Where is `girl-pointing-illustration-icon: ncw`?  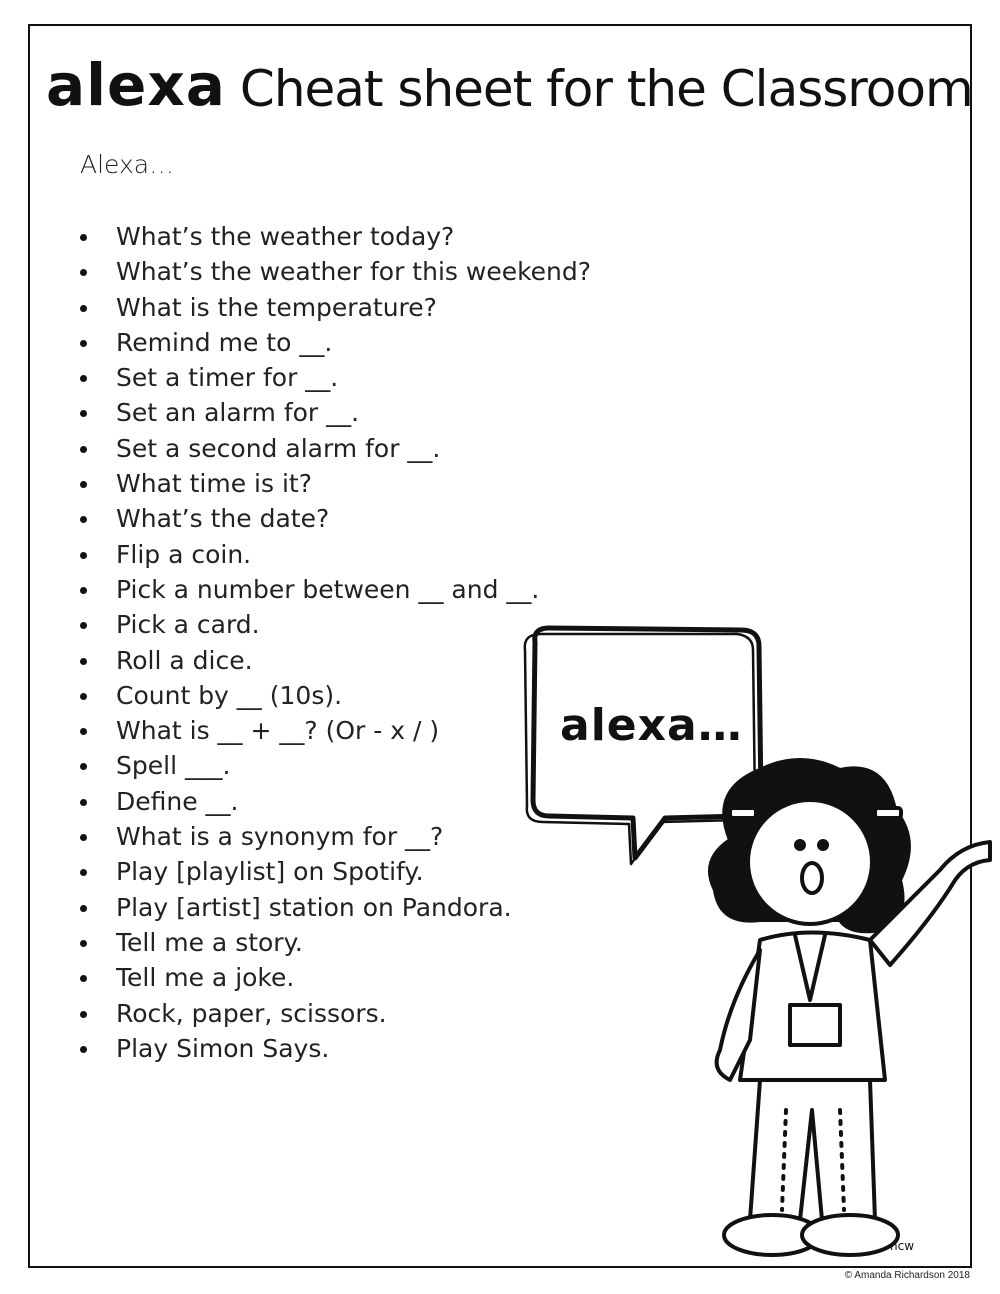 girl-pointing-illustration-icon: ncw is located at coordinates (850, 1007).